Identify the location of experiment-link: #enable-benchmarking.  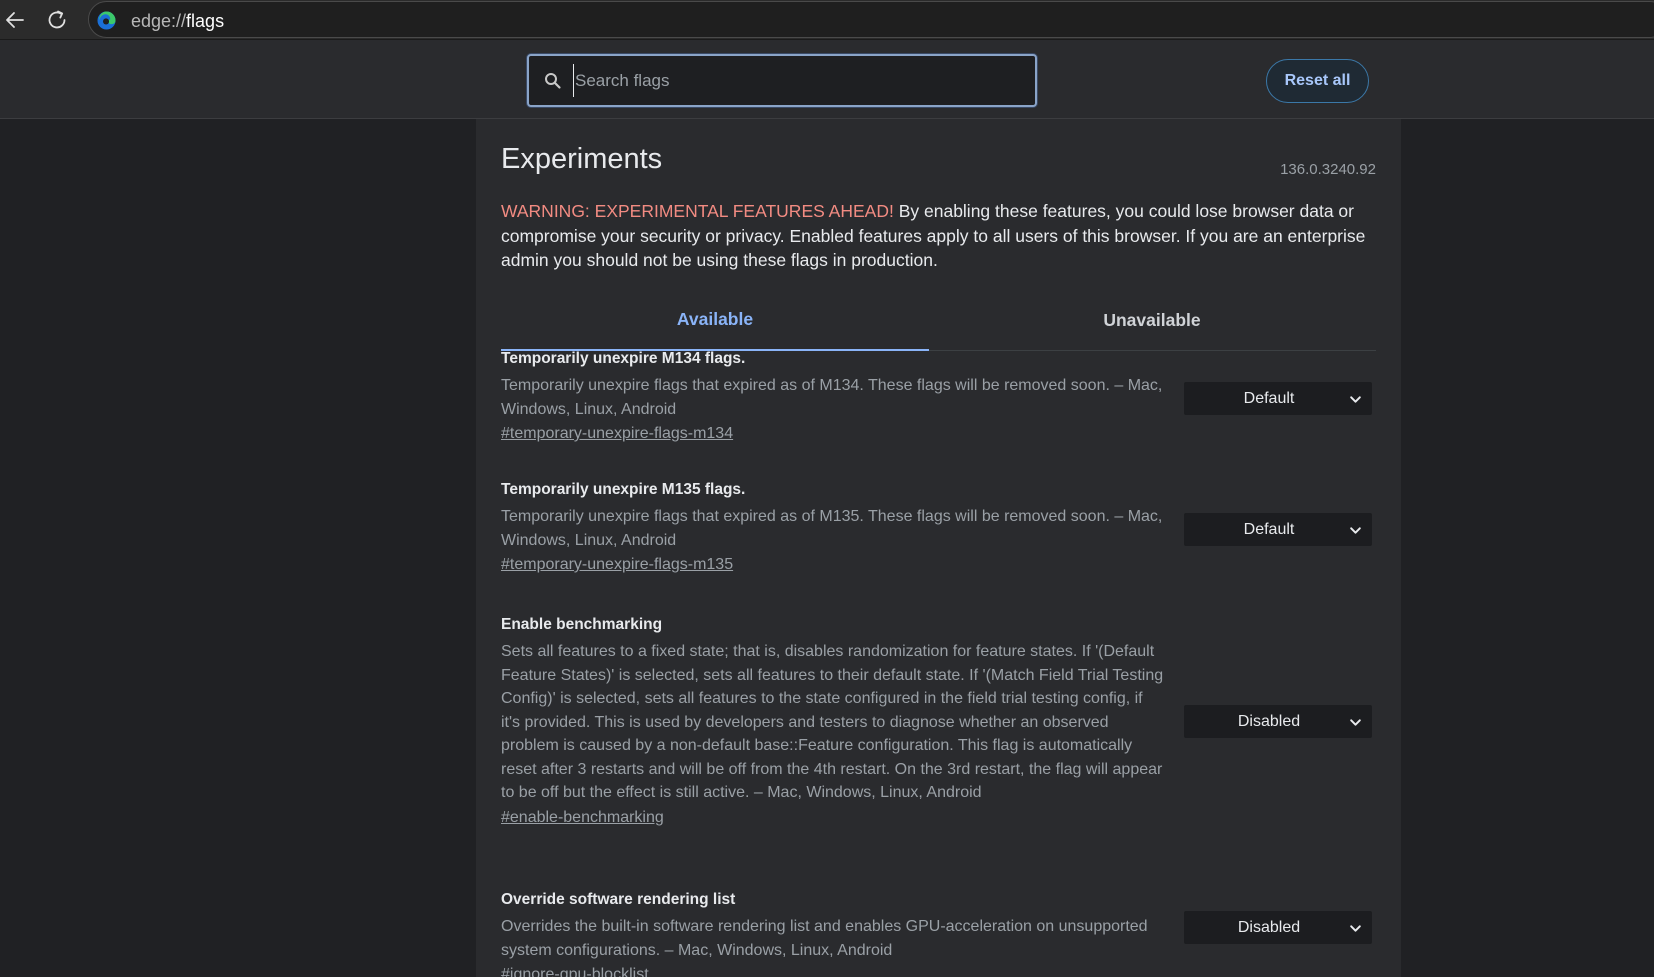
(582, 818).